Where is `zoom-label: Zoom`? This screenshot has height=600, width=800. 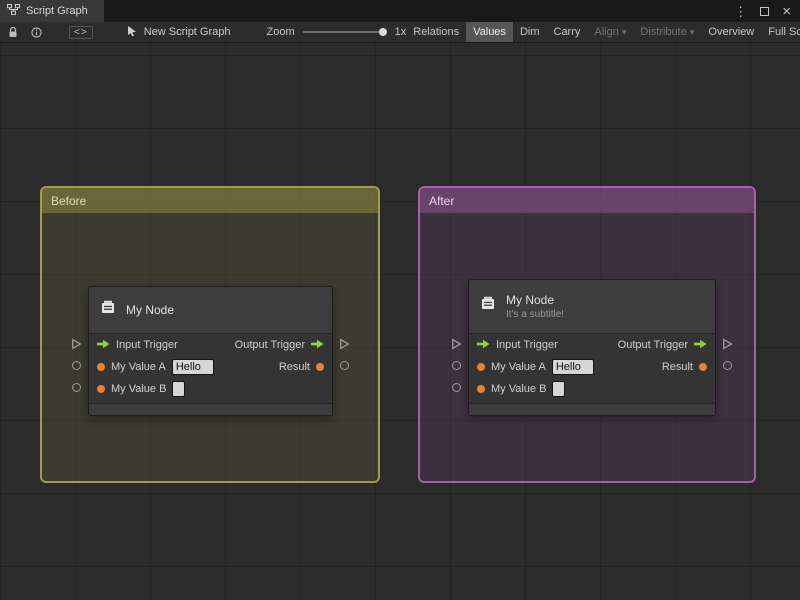
zoom-label: Zoom is located at coordinates (280, 32).